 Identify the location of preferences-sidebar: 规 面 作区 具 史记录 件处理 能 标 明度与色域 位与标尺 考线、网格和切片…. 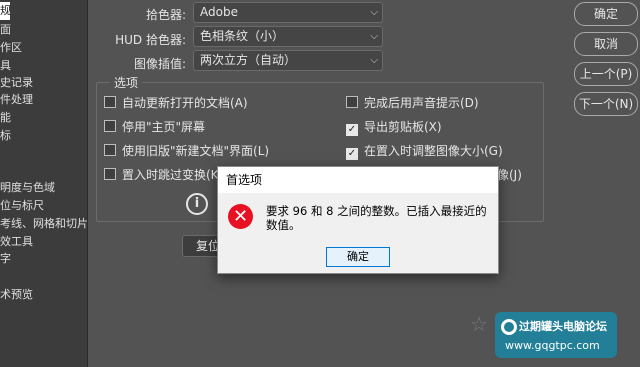
(44, 183).